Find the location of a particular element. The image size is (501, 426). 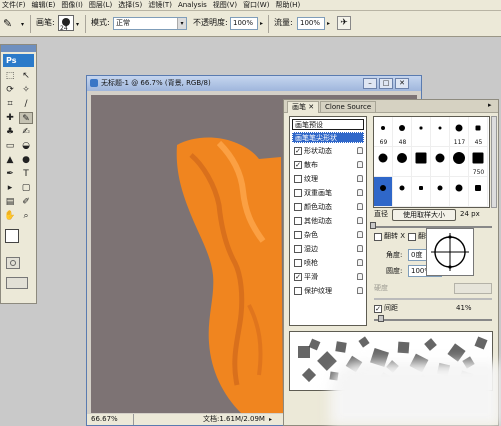

angle-roundness-preview is located at coordinates (450, 252).